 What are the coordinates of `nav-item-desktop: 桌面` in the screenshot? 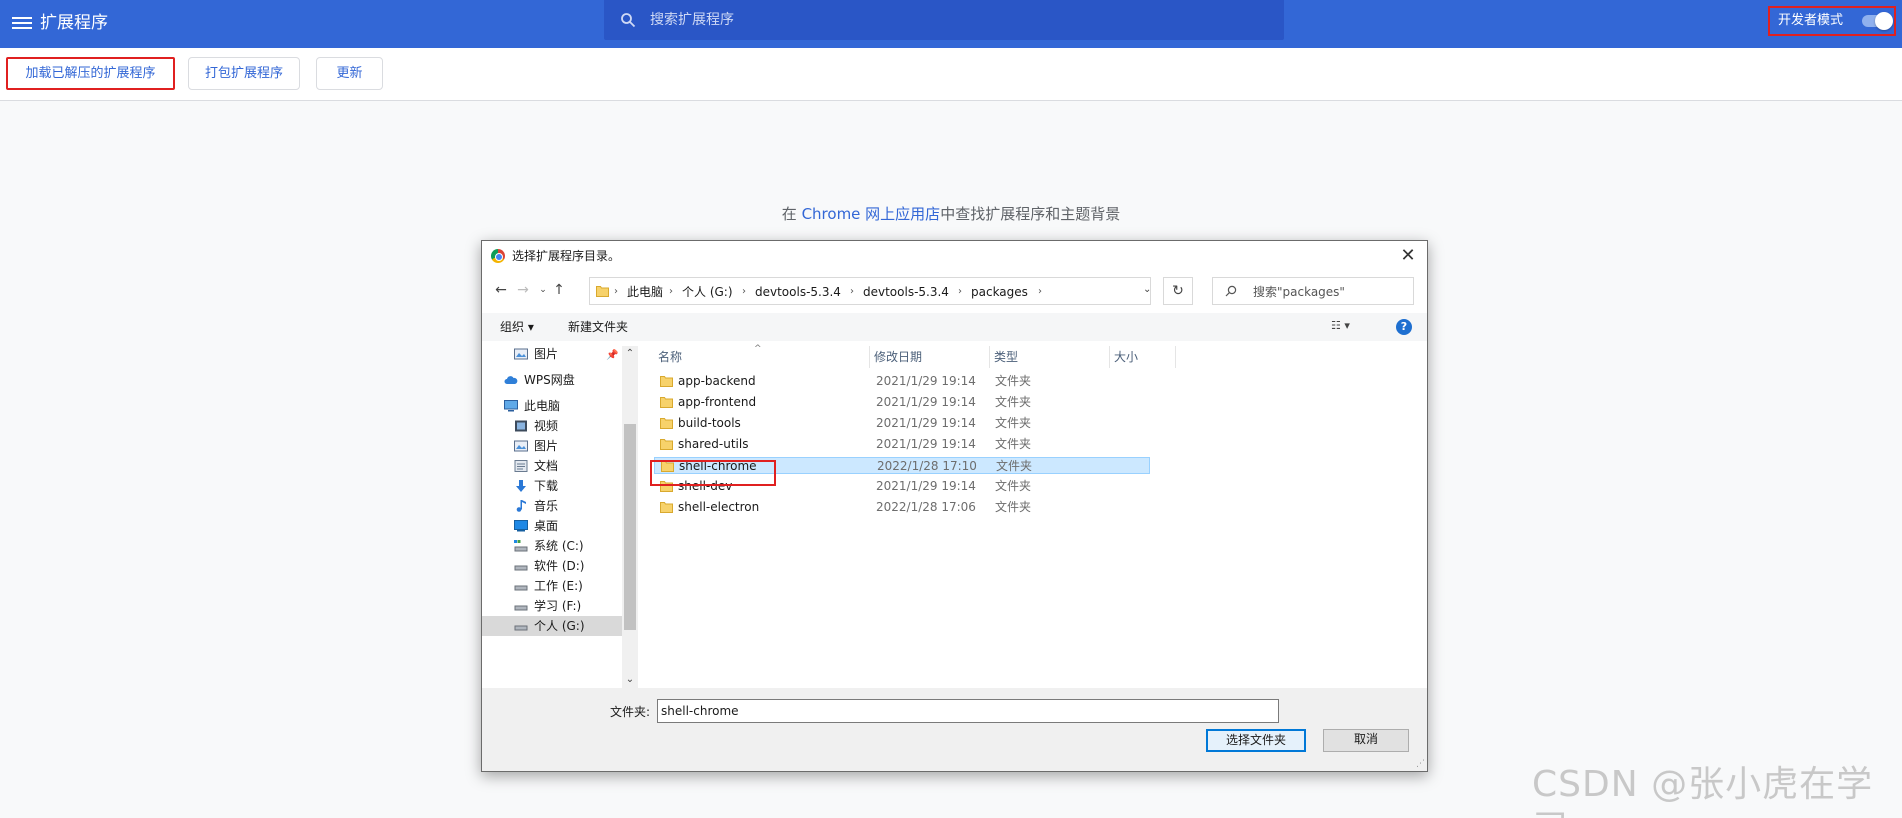 It's located at (552, 526).